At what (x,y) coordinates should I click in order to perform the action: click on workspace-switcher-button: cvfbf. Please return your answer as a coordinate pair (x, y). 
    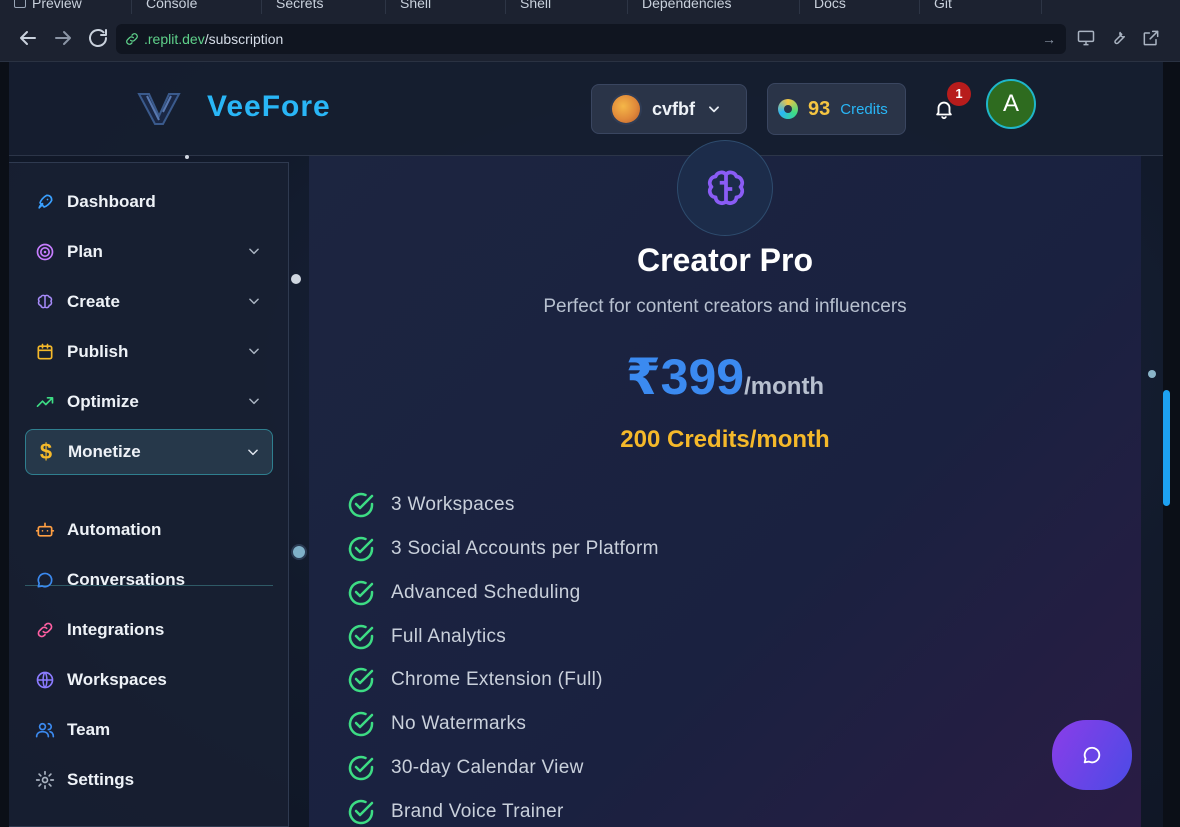
    Looking at the image, I should click on (669, 109).